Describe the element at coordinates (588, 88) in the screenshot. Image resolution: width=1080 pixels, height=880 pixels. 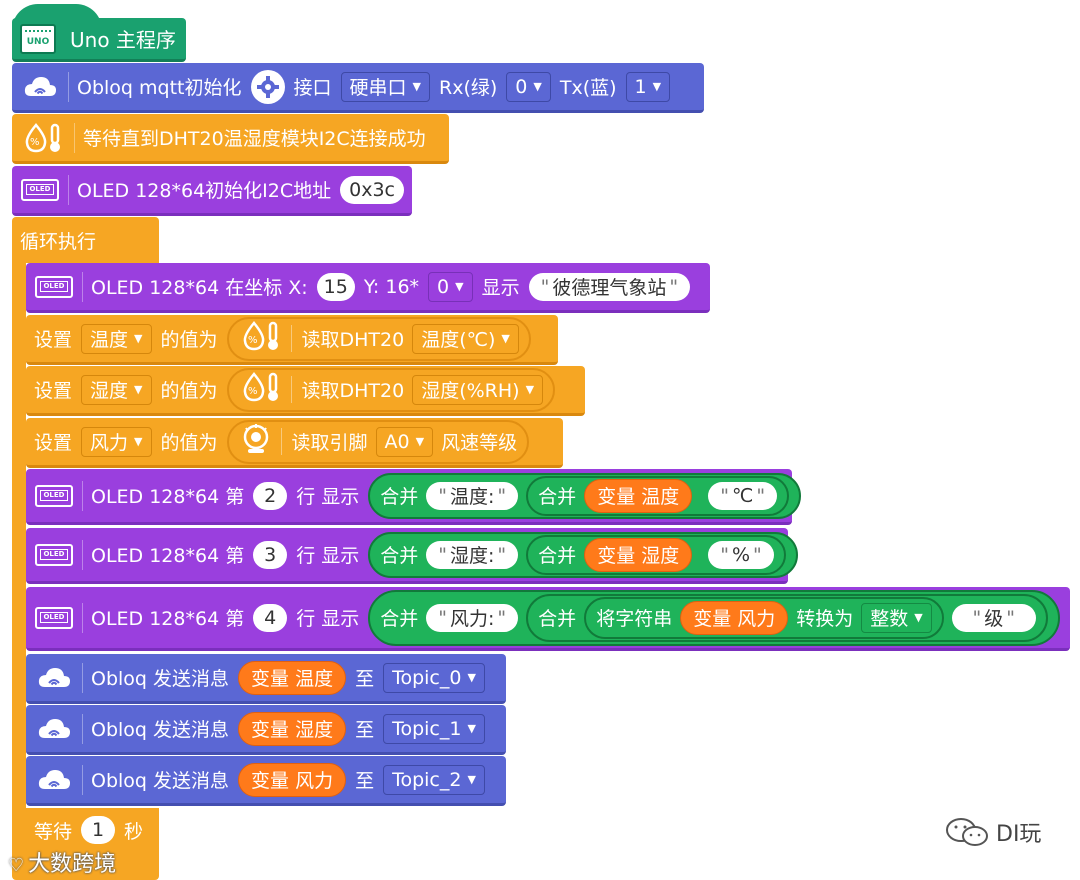
I see `tx-label: Tx(蓝)` at that location.